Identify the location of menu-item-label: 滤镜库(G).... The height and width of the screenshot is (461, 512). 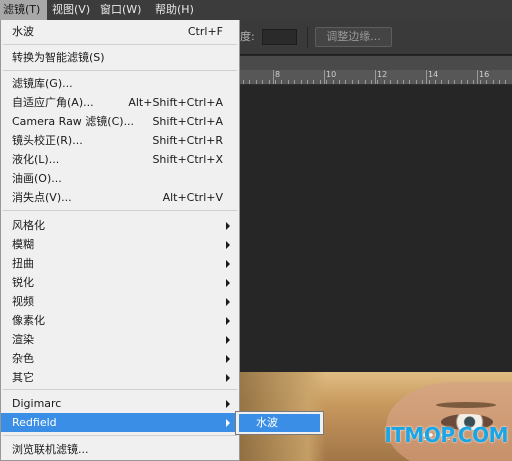
(42, 83).